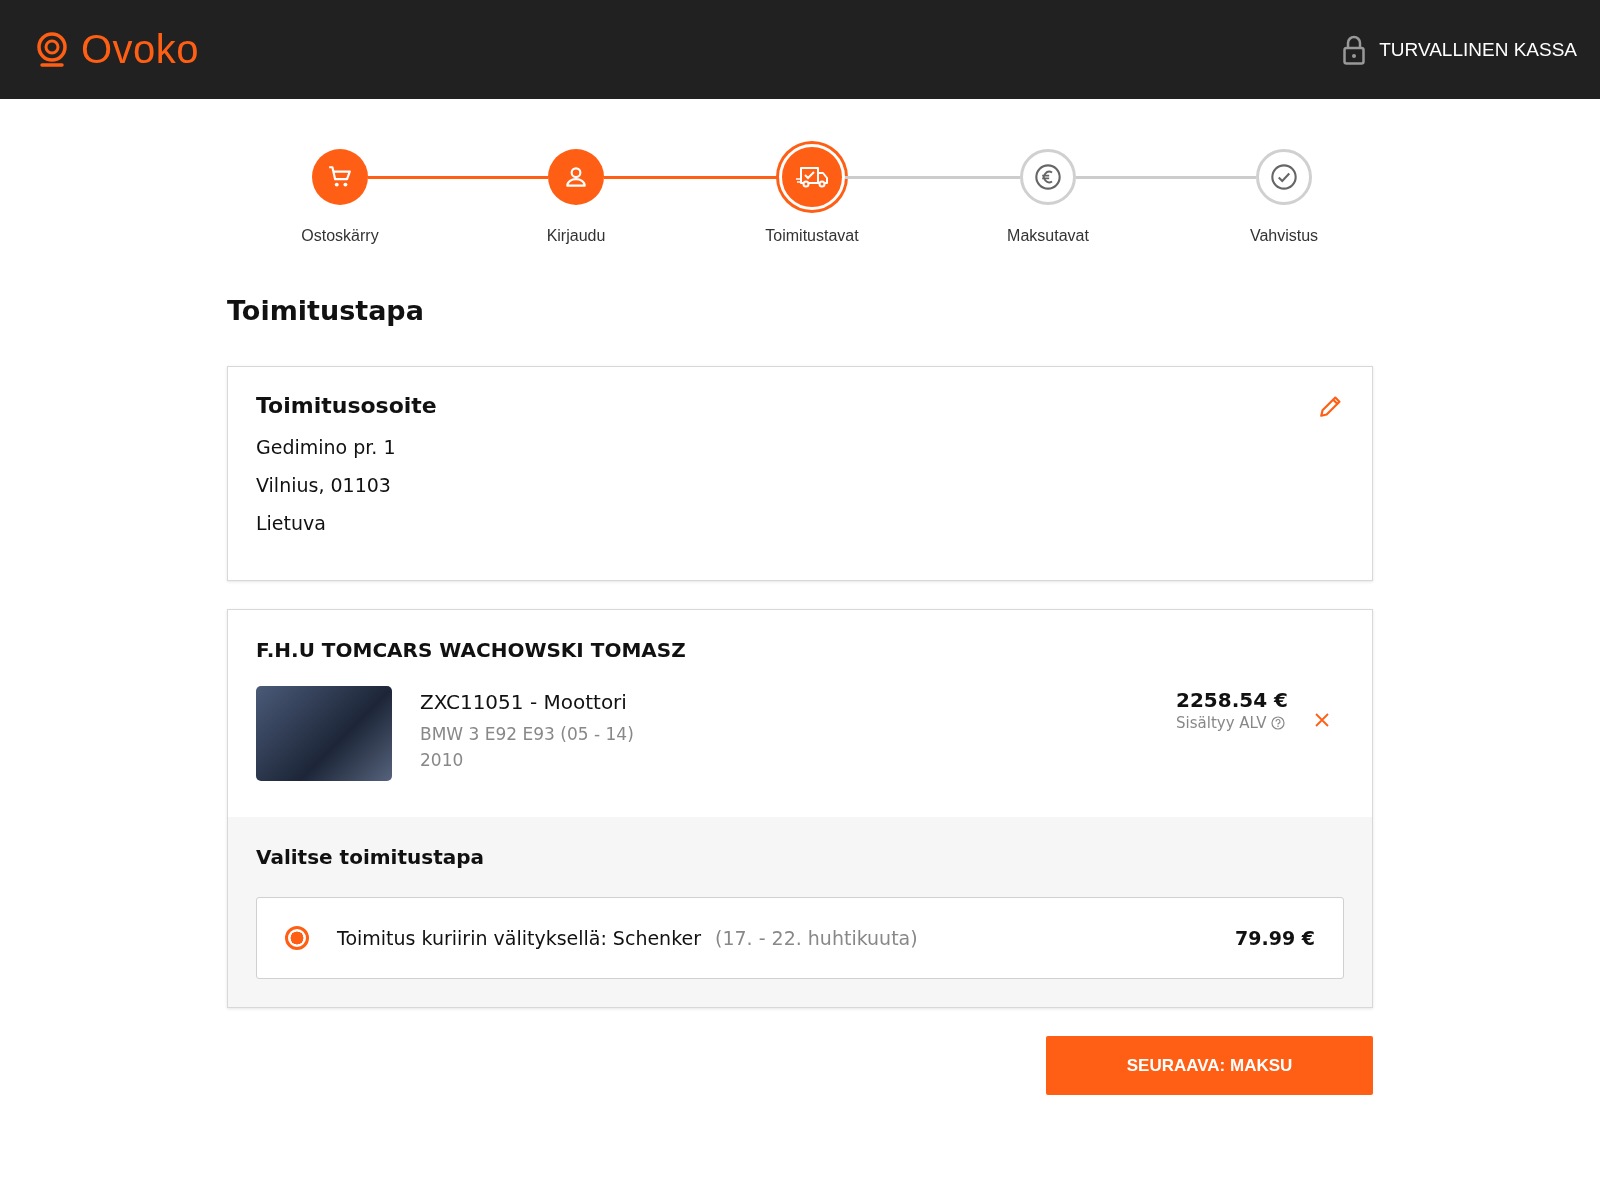  I want to click on item-model: BMW 3 E92 E93 (05 - 14), so click(527, 734).